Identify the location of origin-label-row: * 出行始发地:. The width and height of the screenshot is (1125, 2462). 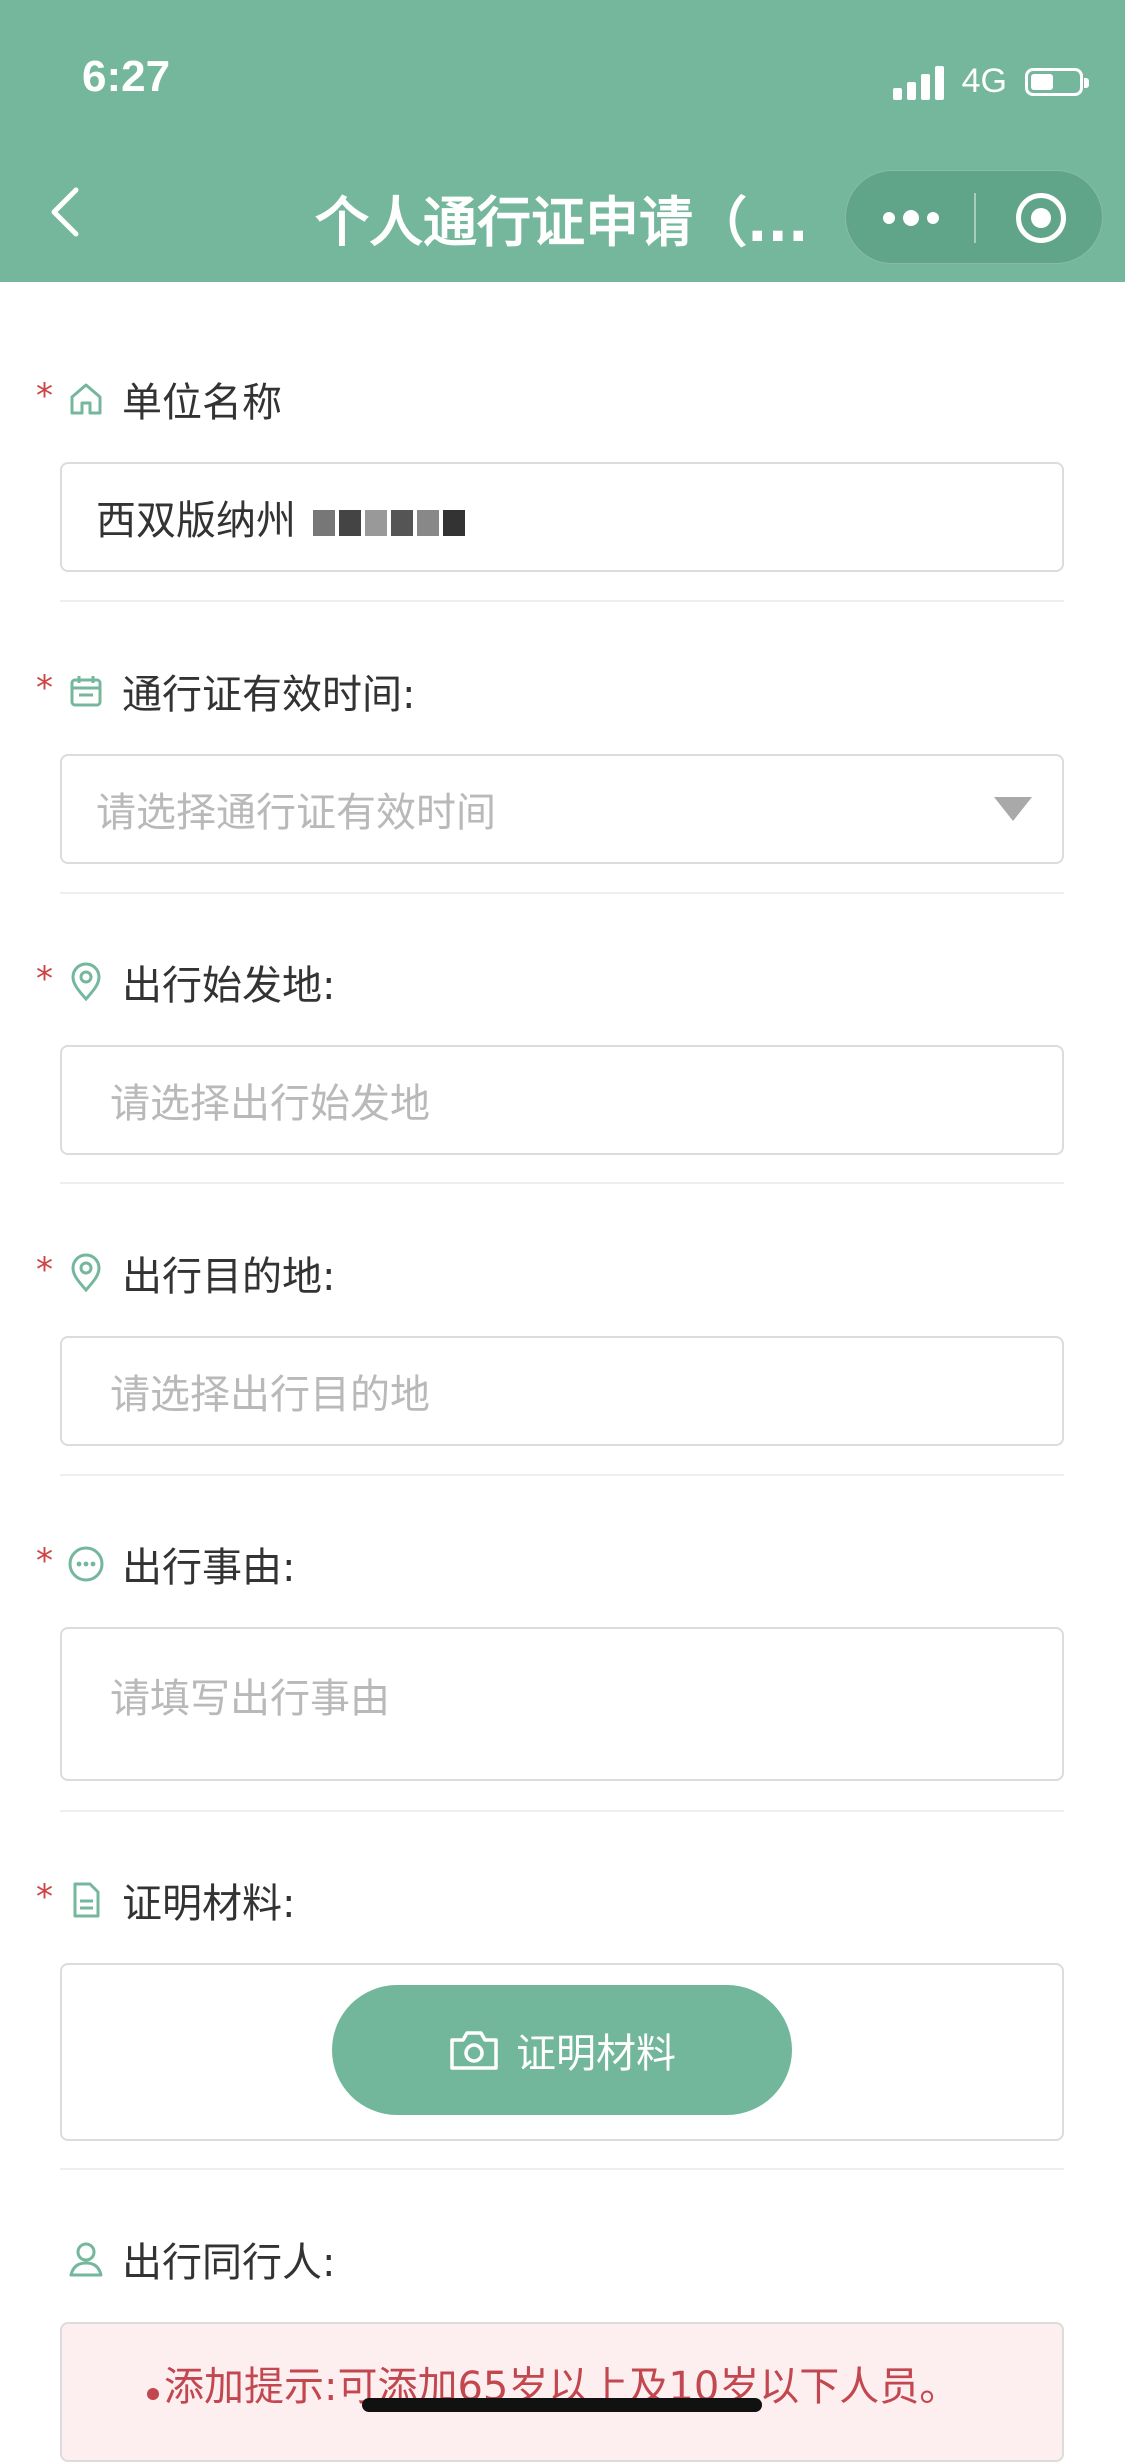
(185, 982).